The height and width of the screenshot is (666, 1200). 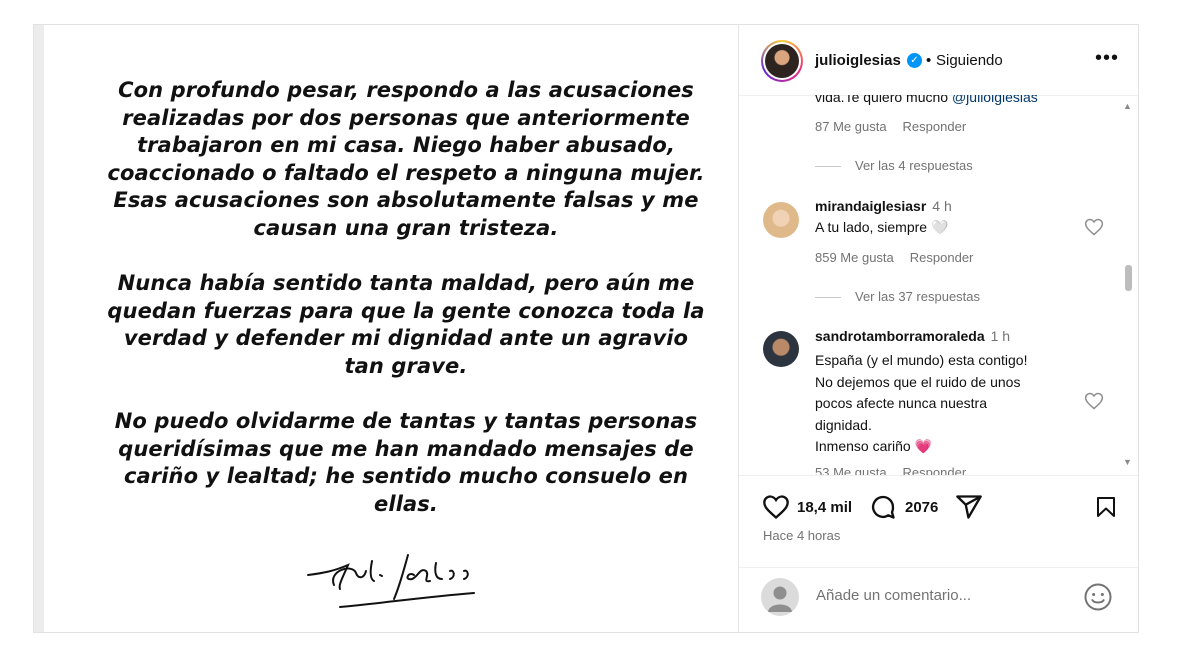 What do you see at coordinates (882, 227) in the screenshot?
I see `comment-text: A tu lado, siempre 🤍` at bounding box center [882, 227].